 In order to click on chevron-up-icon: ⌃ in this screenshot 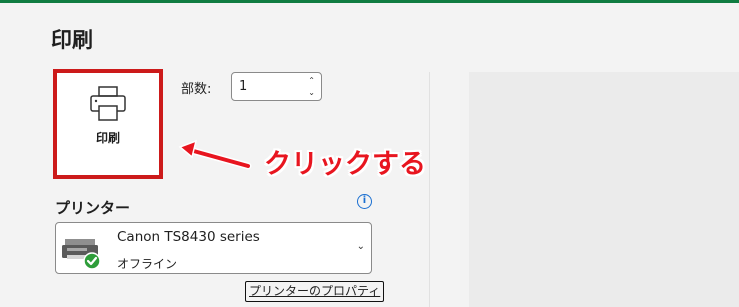, I will do `click(311, 81)`.